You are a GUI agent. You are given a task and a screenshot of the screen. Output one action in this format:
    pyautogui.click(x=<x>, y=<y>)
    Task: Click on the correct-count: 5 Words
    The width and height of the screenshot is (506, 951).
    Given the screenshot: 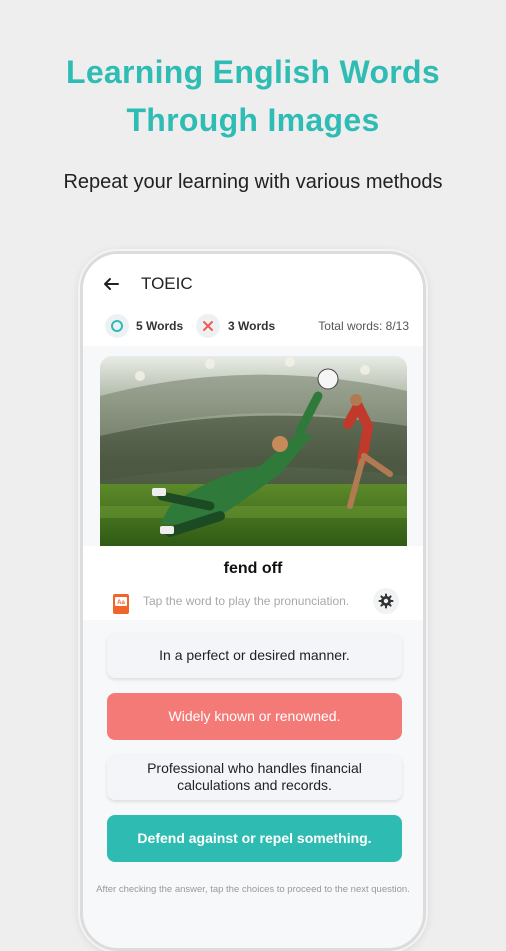 What is the action you would take?
    pyautogui.click(x=160, y=326)
    